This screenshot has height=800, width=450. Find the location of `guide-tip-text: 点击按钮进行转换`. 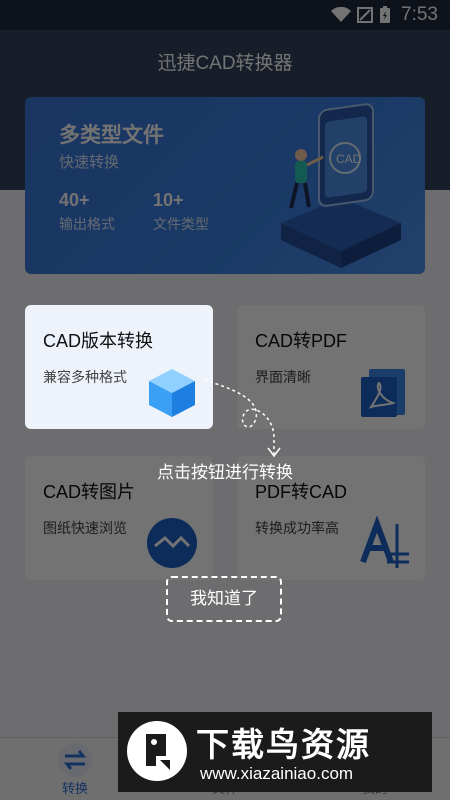

guide-tip-text: 点击按钮进行转换 is located at coordinates (225, 473).